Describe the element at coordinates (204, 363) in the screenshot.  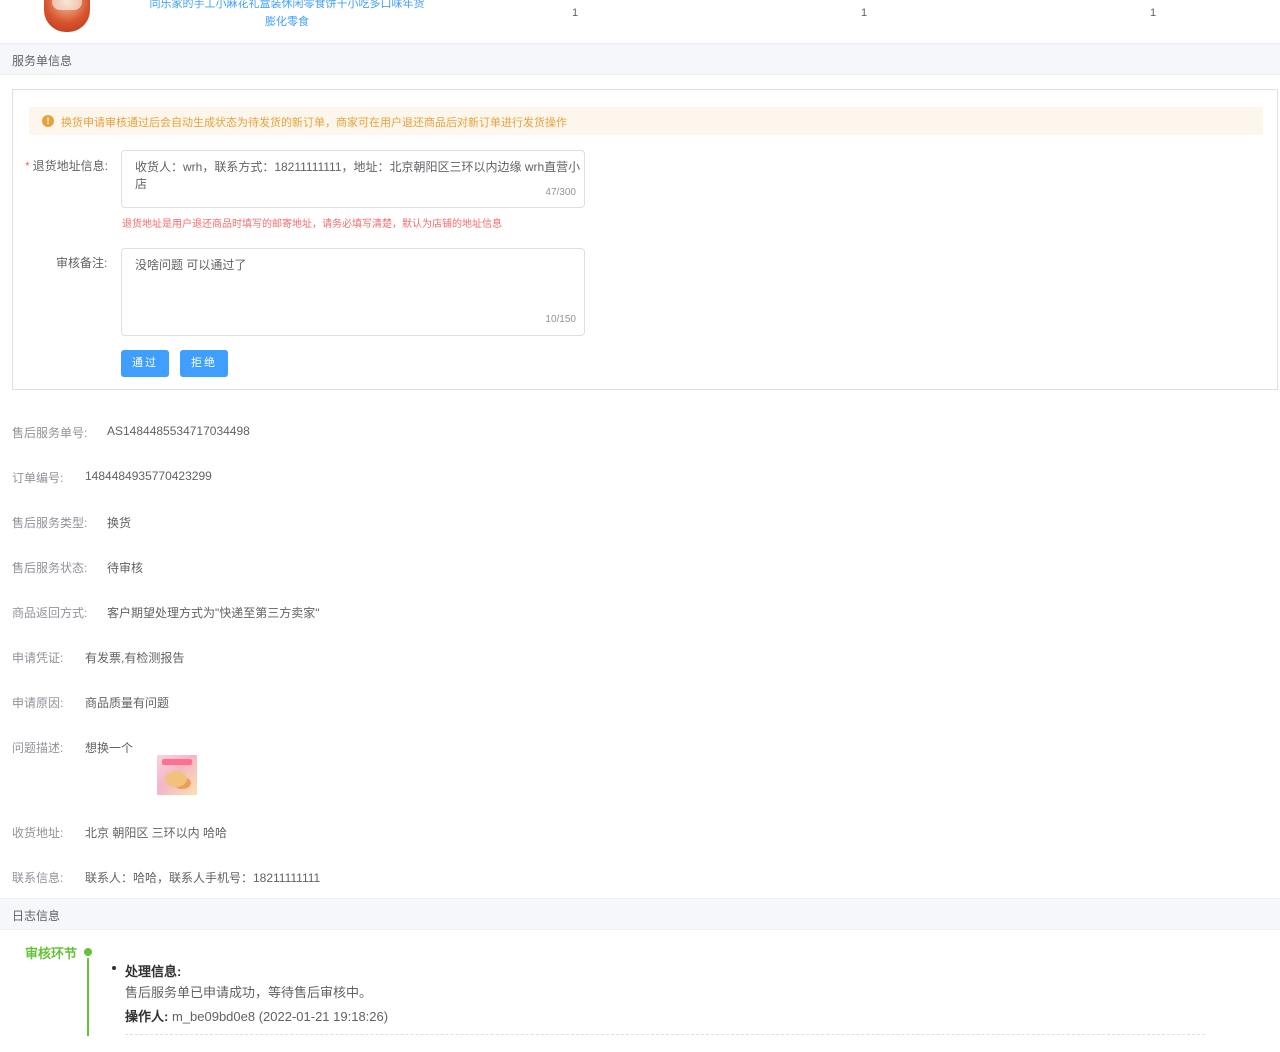
I see `reject-button: 拒绝` at that location.